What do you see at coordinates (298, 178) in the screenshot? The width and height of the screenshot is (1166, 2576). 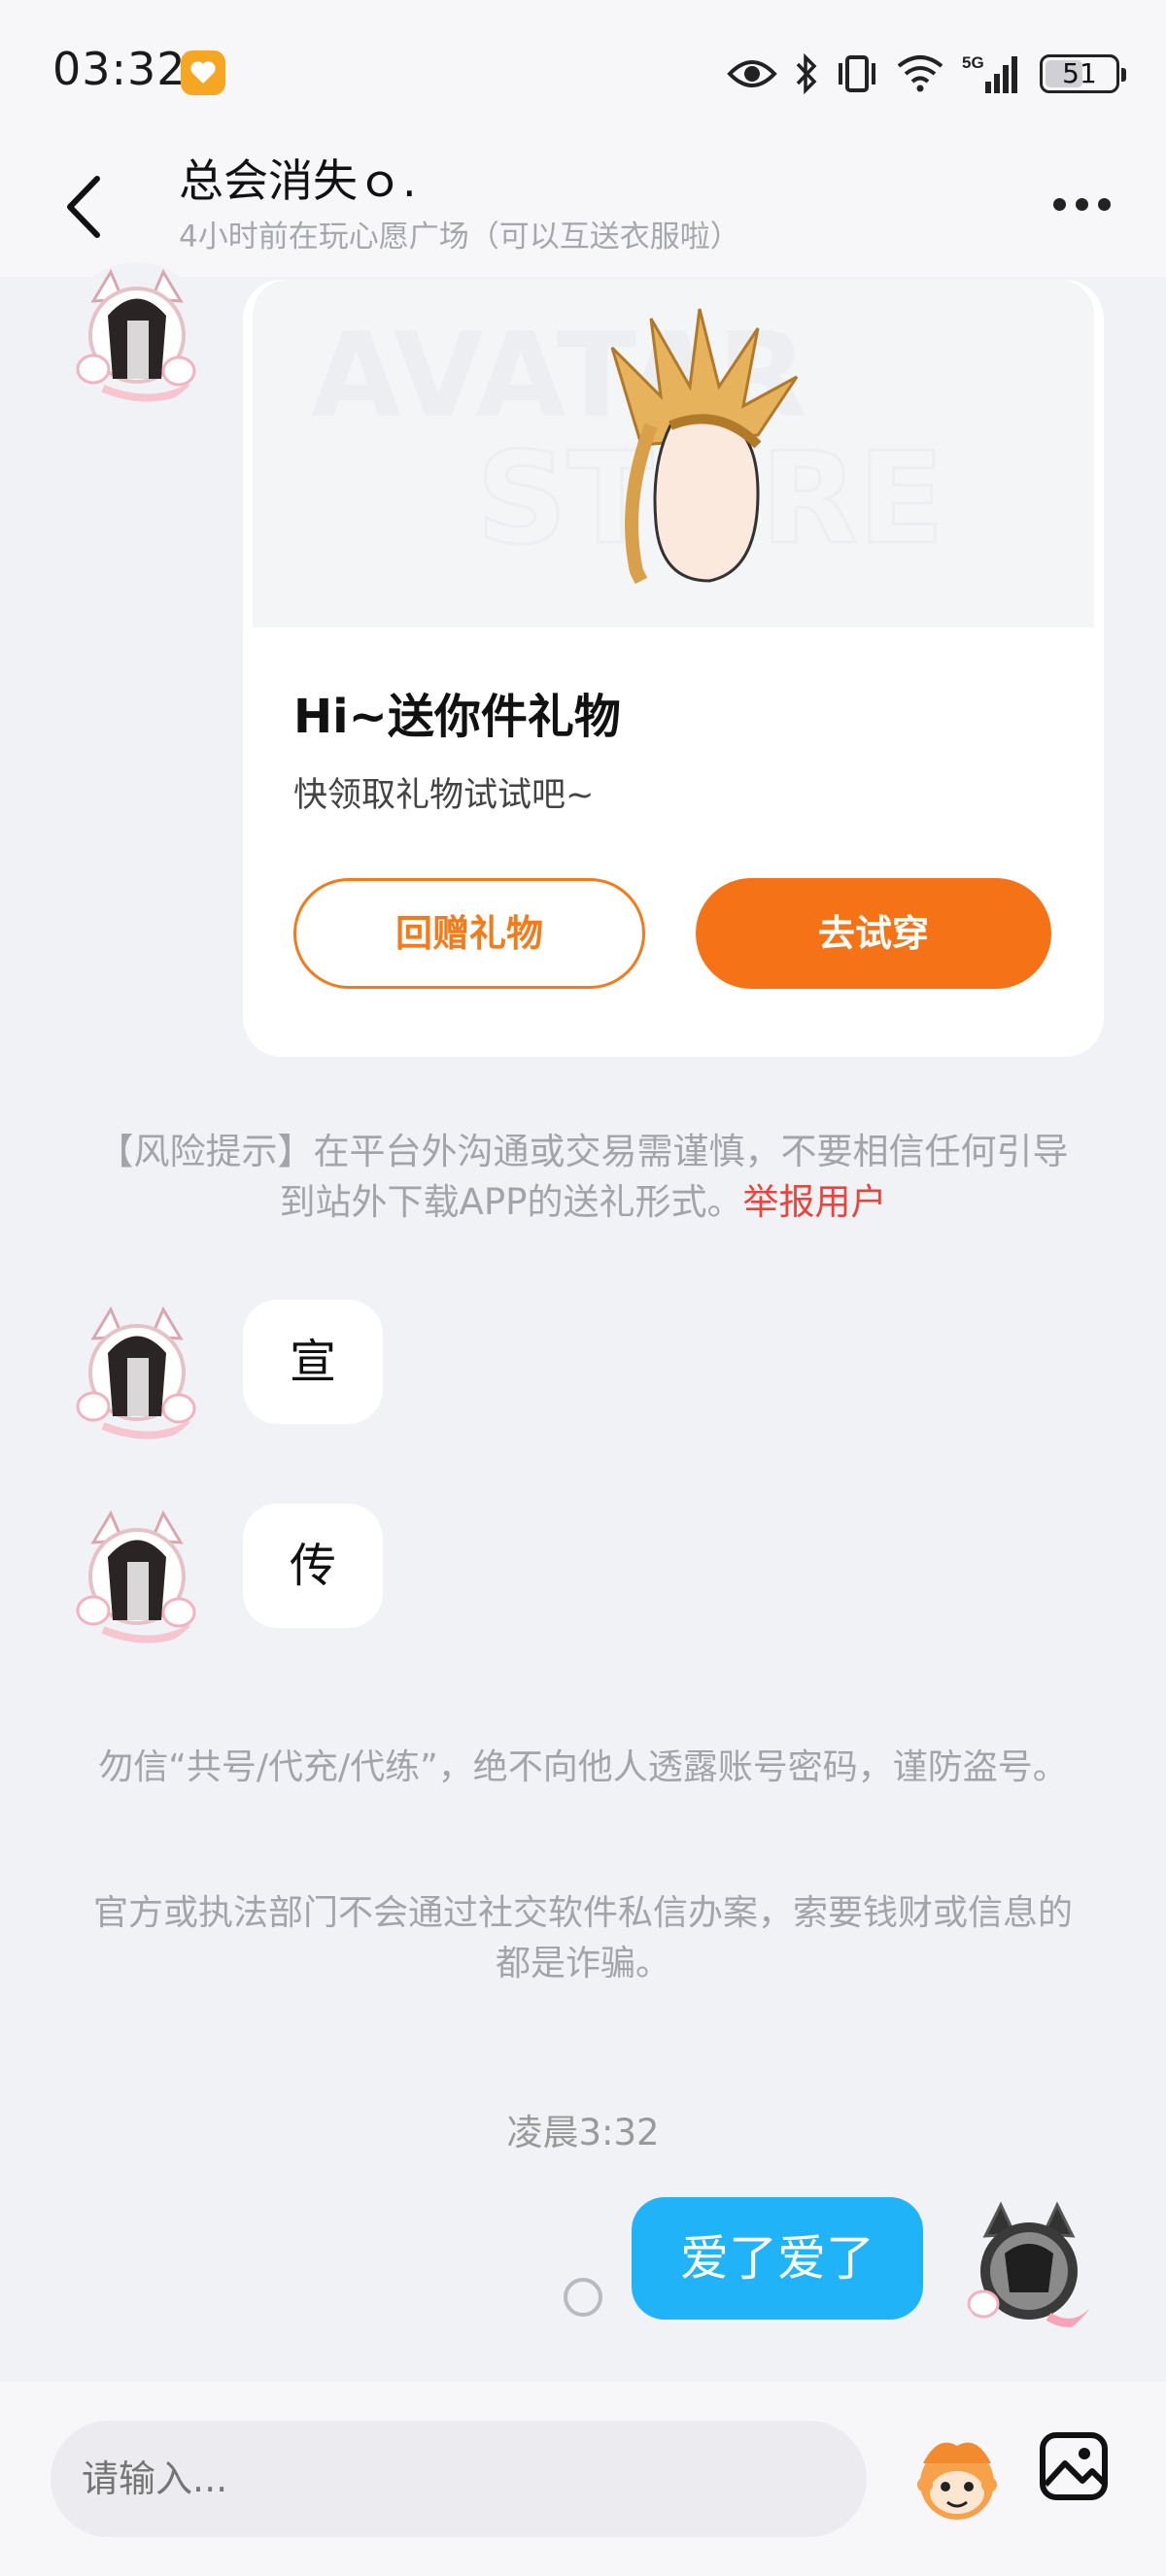 I see `contact-name: 总会消失ｏ.` at bounding box center [298, 178].